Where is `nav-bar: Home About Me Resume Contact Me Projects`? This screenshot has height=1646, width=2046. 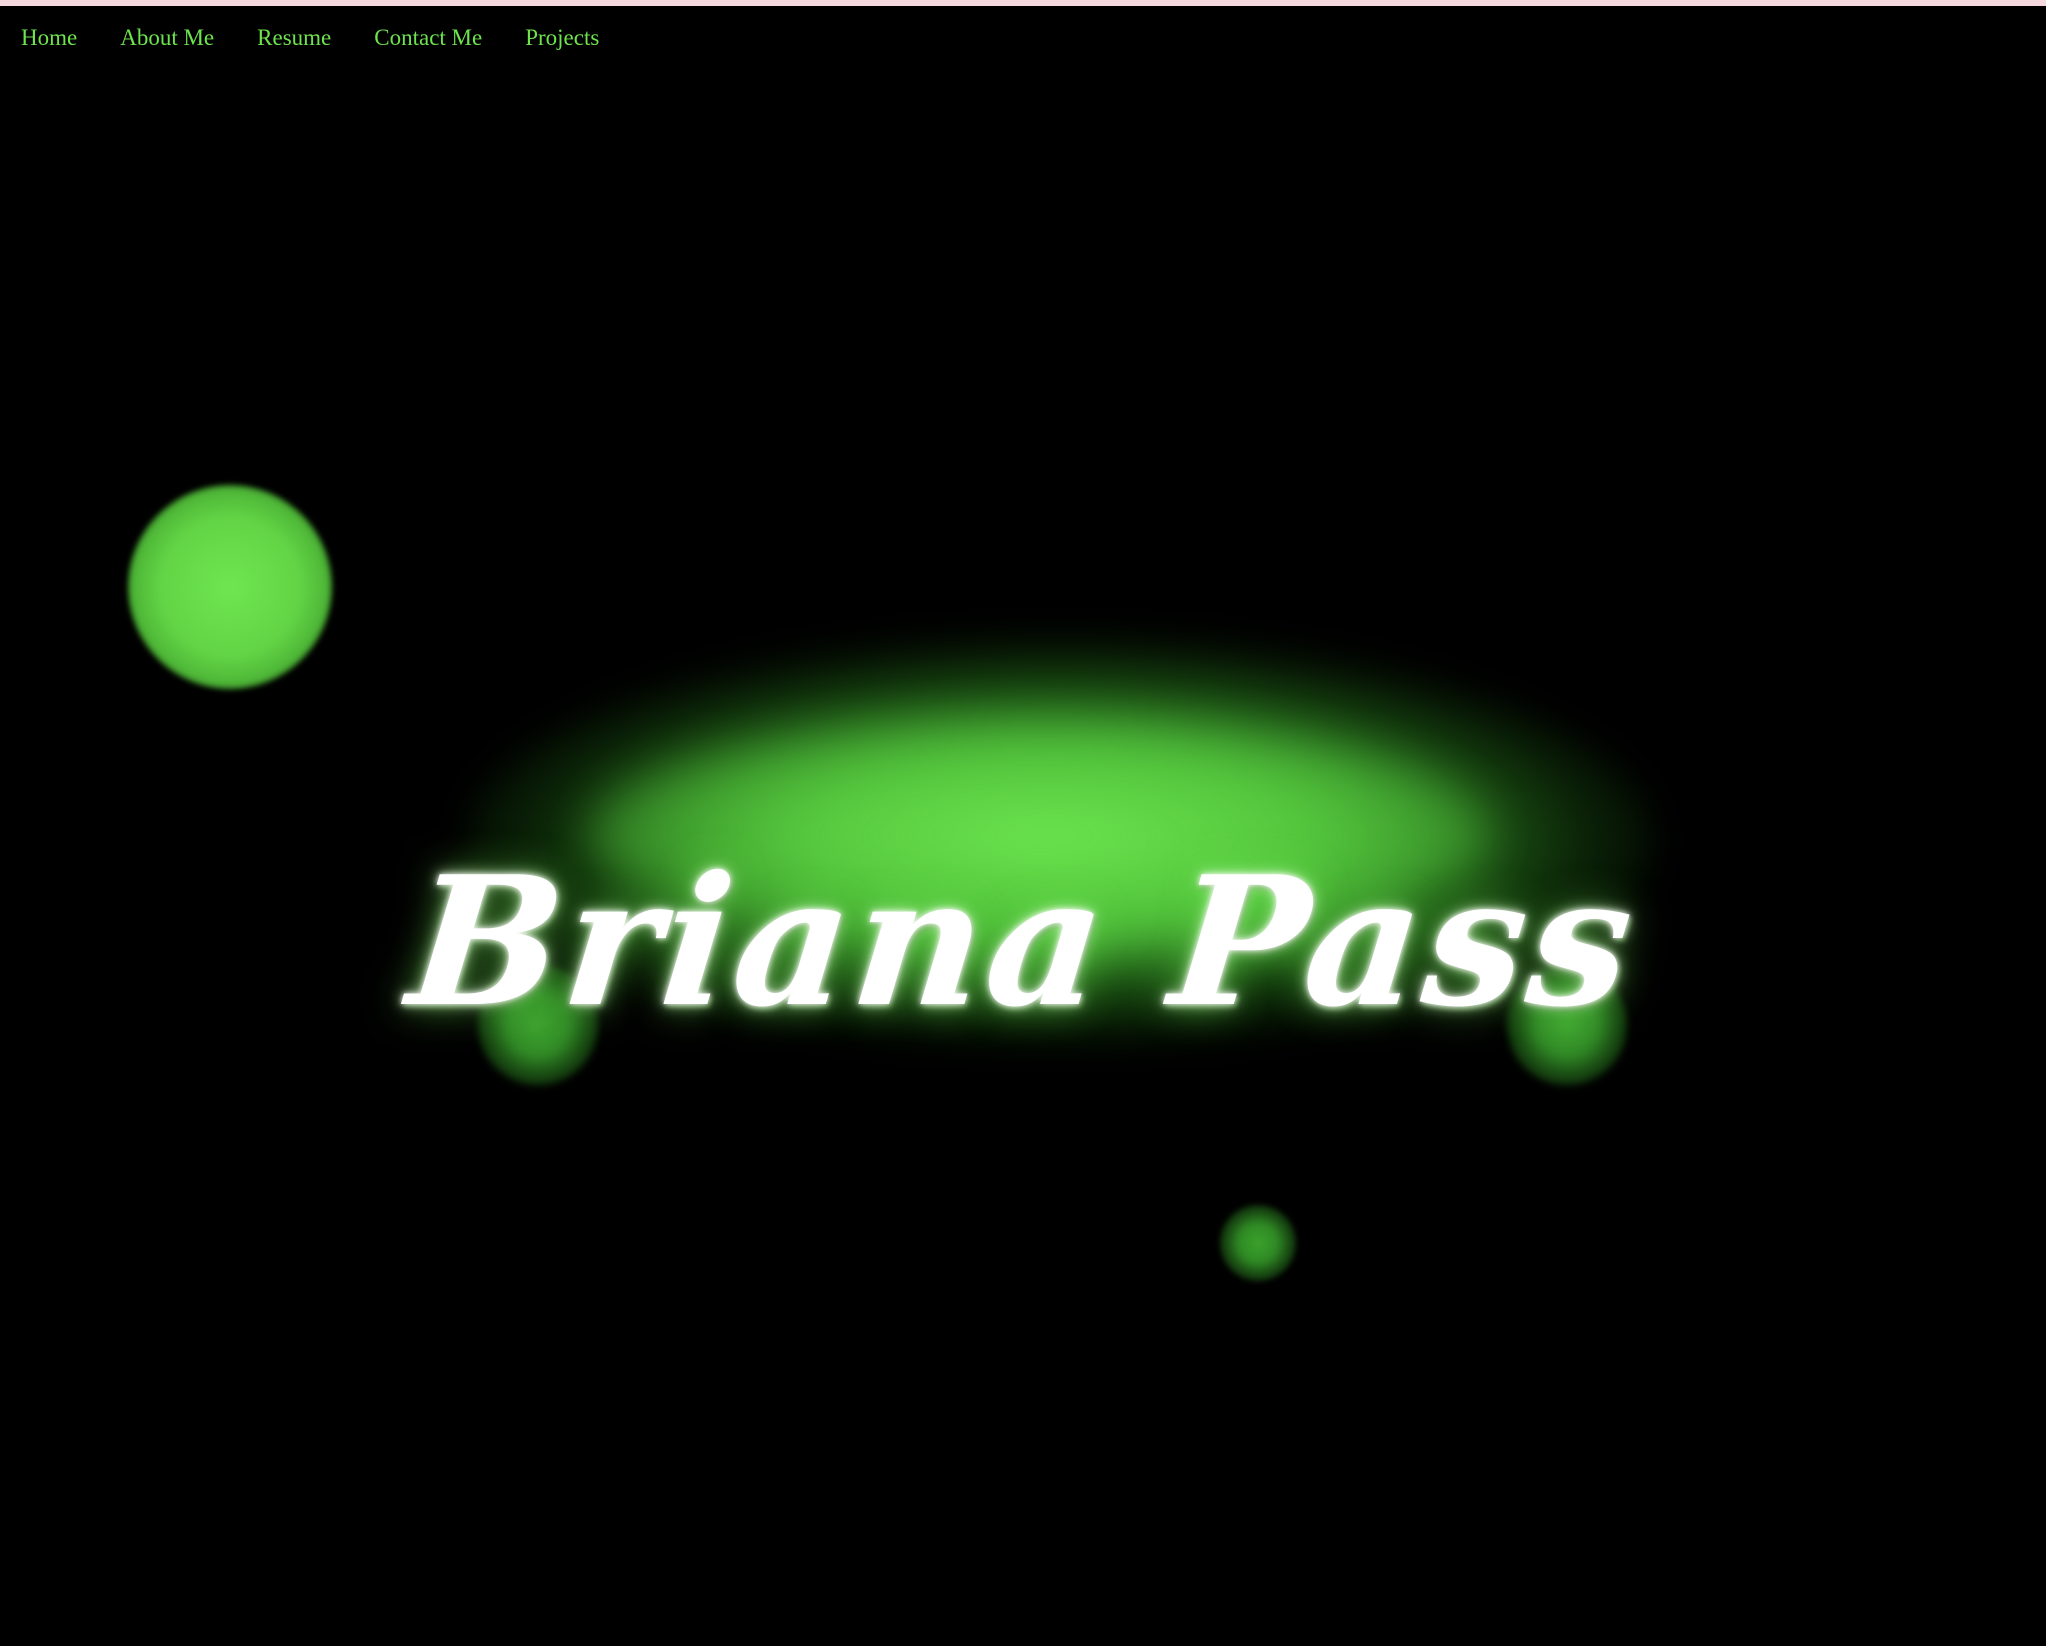 nav-bar: Home About Me Resume Contact Me Projects is located at coordinates (321, 38).